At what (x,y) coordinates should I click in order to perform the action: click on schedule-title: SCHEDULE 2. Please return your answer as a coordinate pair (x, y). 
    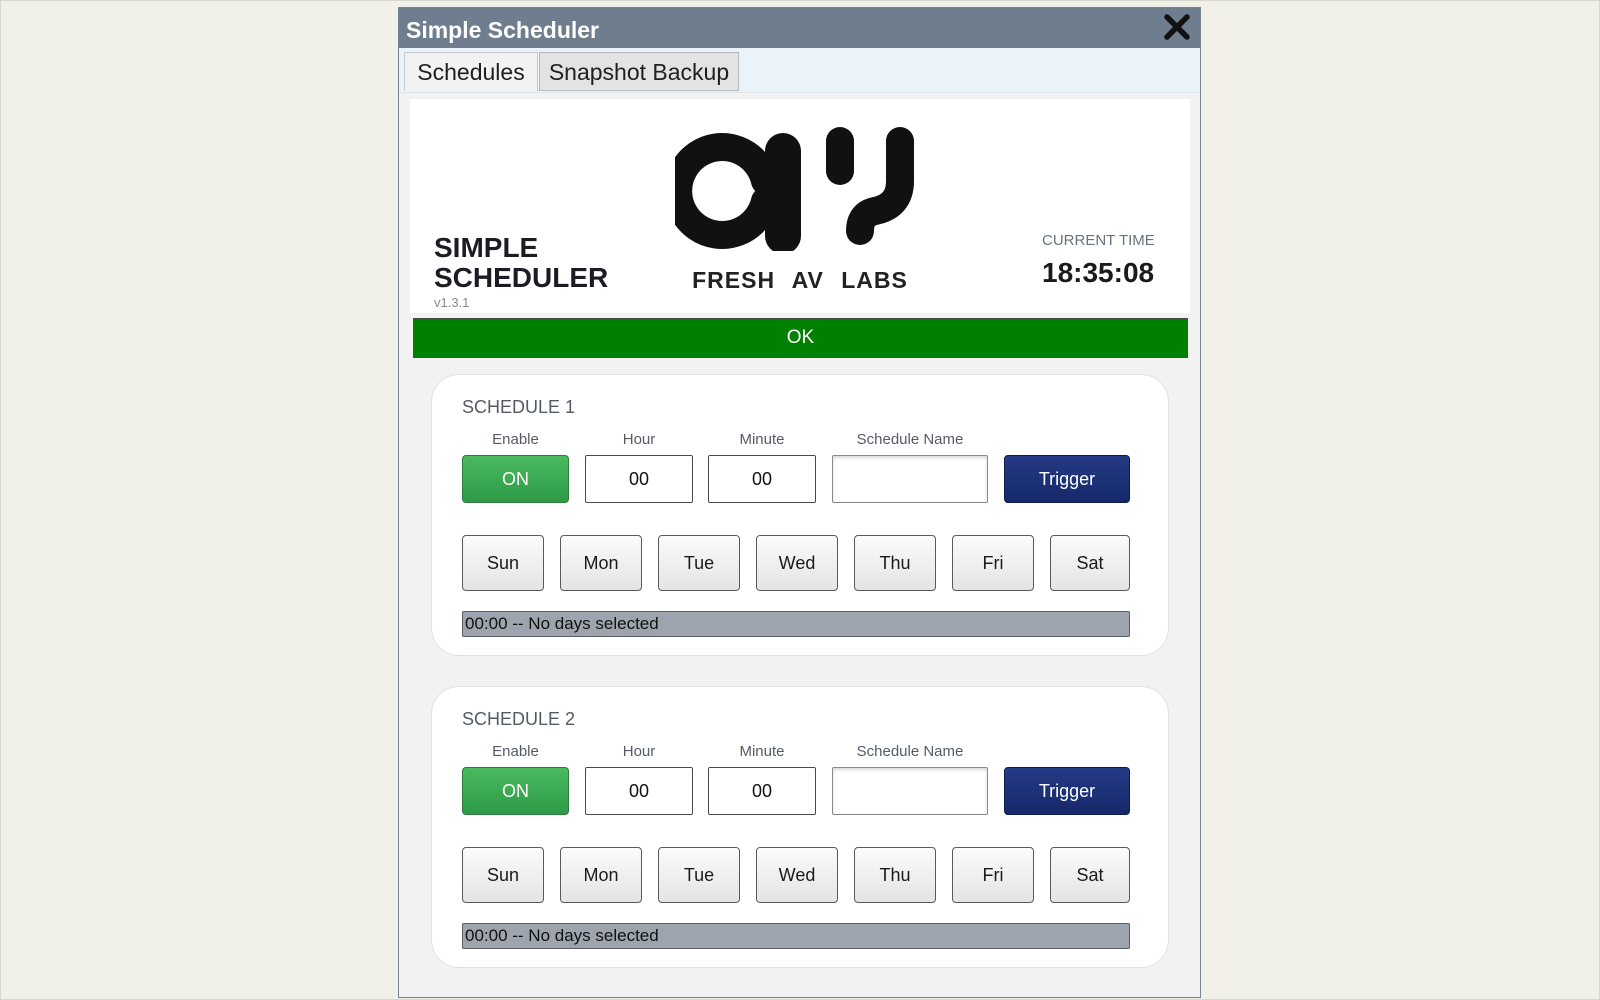
    Looking at the image, I should click on (519, 719).